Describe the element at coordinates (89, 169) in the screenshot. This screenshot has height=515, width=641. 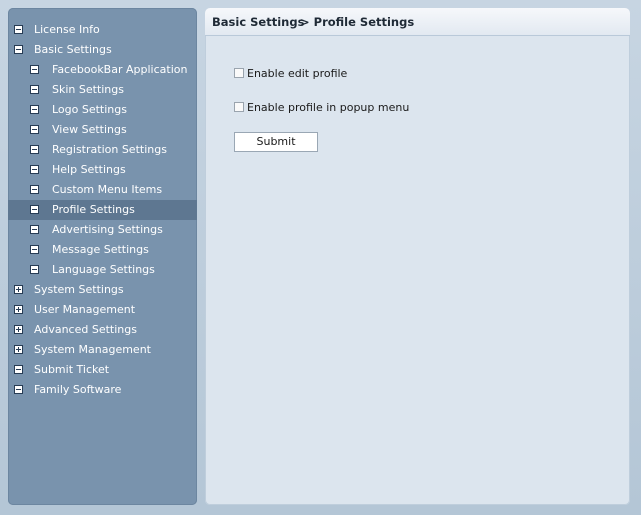
I see `sidebar-item-label: Help Settings` at that location.